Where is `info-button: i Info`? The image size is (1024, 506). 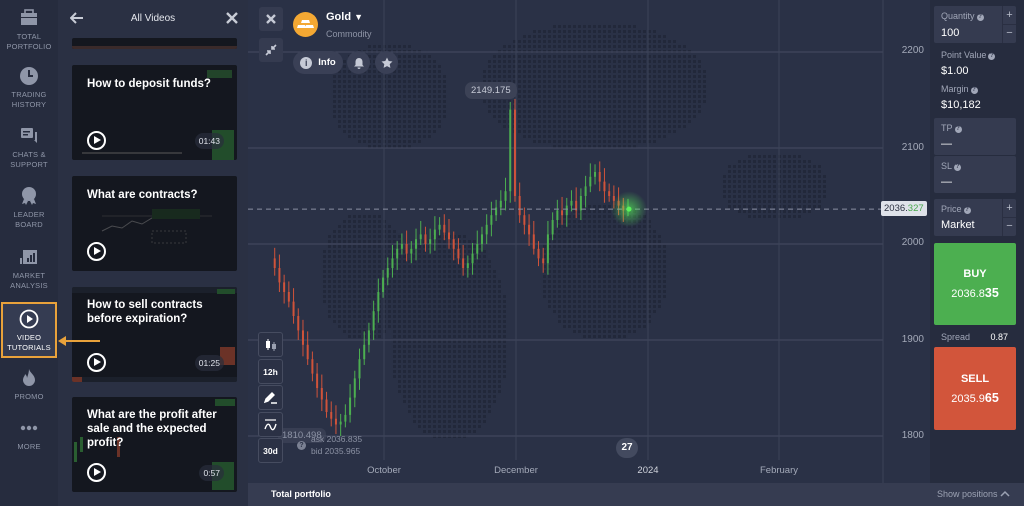 info-button: i Info is located at coordinates (318, 62).